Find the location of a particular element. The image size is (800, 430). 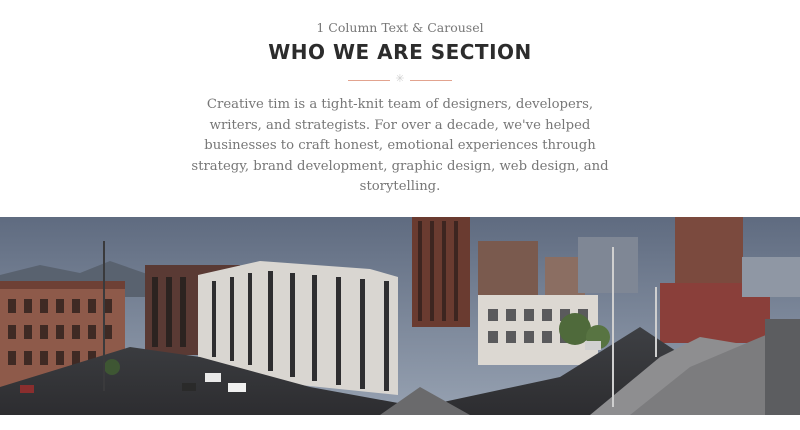

divider-line-right is located at coordinates (431, 80).